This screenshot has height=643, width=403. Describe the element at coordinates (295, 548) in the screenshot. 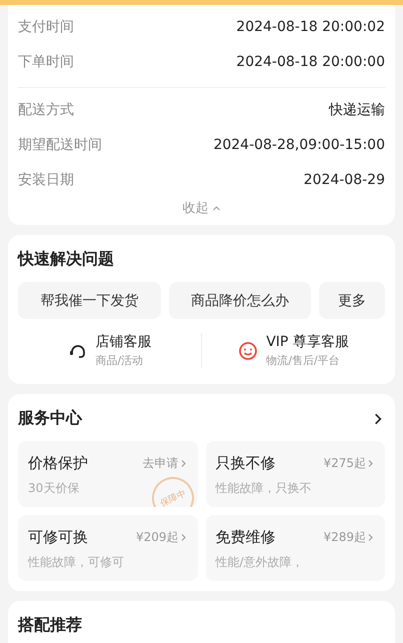

I see `service-card: 免费维修 ¥289起 性能/意外故障，` at that location.